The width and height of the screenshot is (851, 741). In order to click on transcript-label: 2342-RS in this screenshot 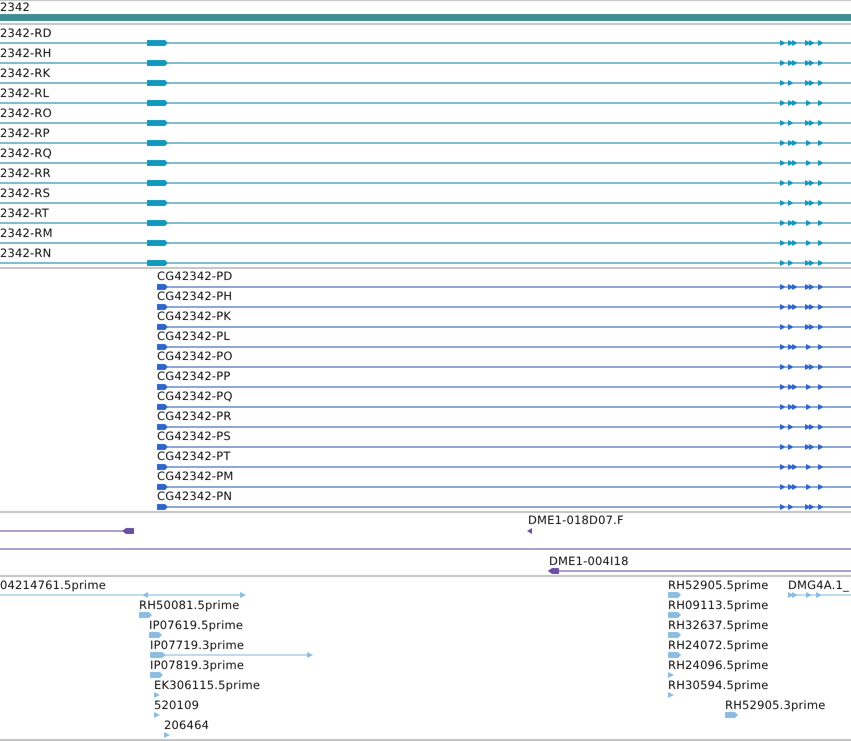, I will do `click(25, 193)`.